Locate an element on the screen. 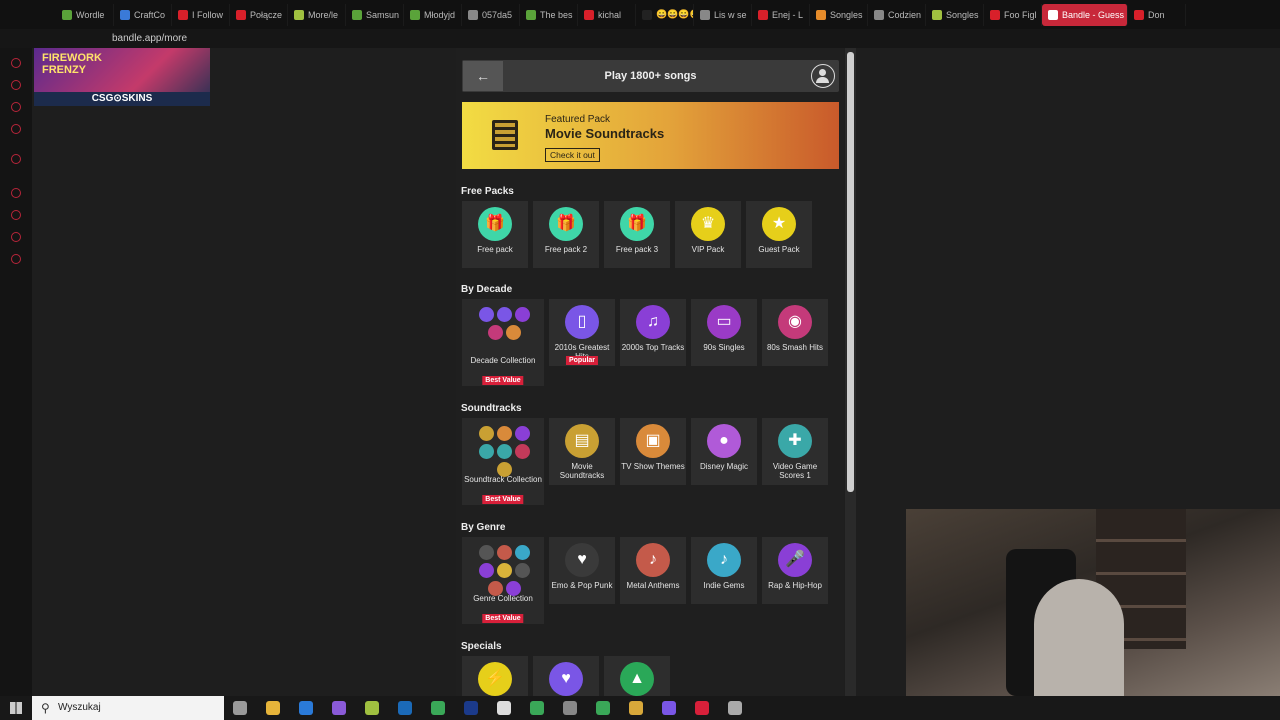 This screenshot has height=720, width=1280. pack-badge: Popular is located at coordinates (582, 360).